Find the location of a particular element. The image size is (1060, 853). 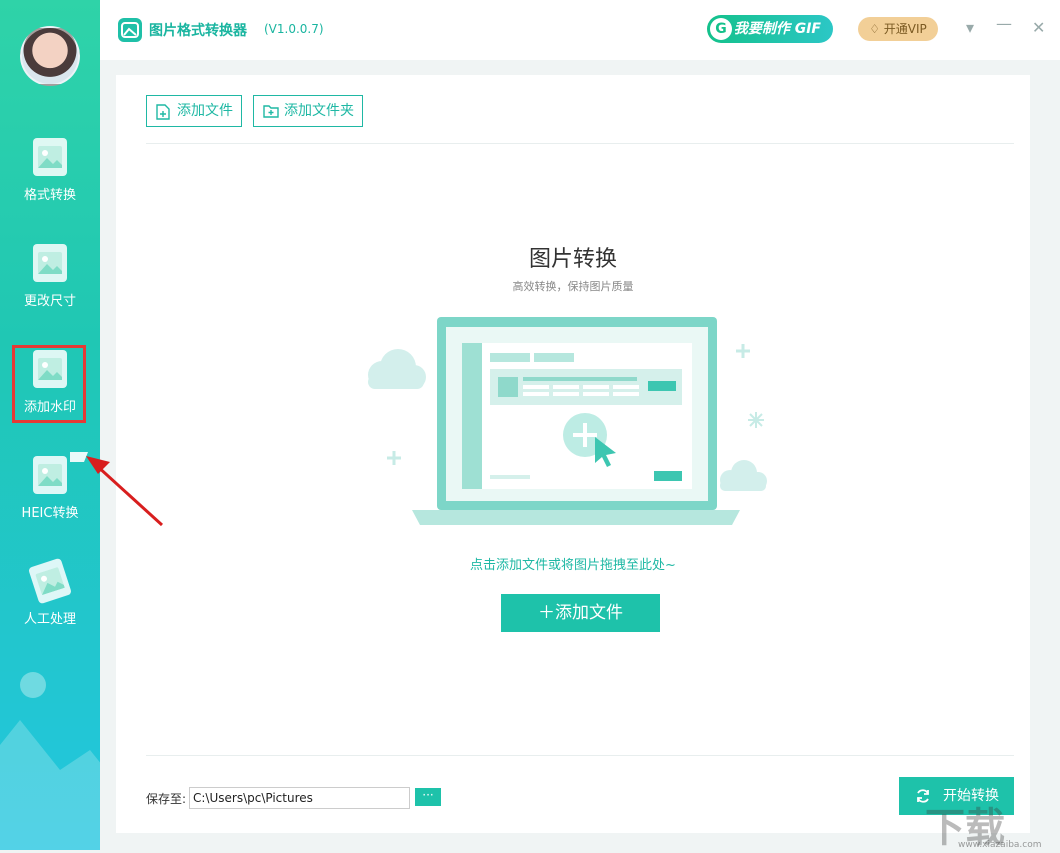

save-path-input: C:\Users\pc\Pictures is located at coordinates (299, 798).